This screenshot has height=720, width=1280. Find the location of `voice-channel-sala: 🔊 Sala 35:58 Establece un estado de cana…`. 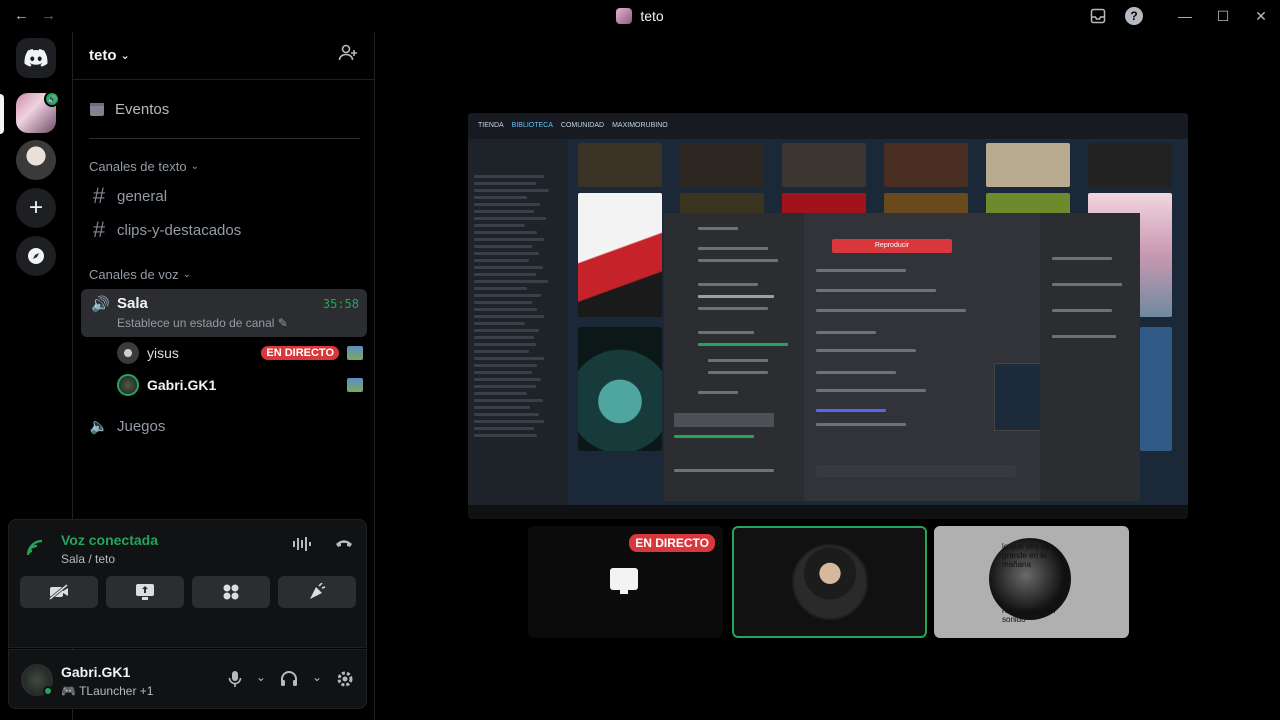

voice-channel-sala: 🔊 Sala 35:58 Establece un estado de cana… is located at coordinates (224, 313).